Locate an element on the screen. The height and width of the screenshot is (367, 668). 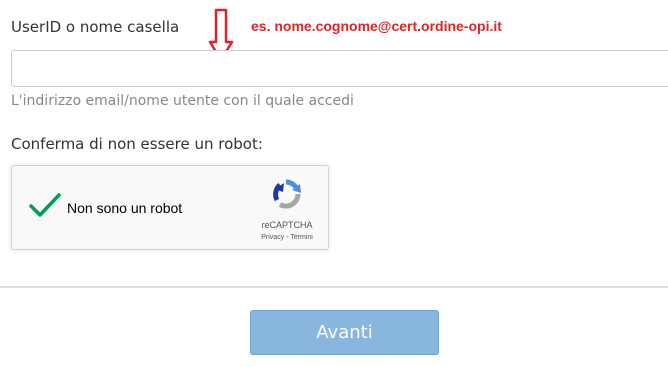
recaptcha-logo-icon is located at coordinates (287, 194).